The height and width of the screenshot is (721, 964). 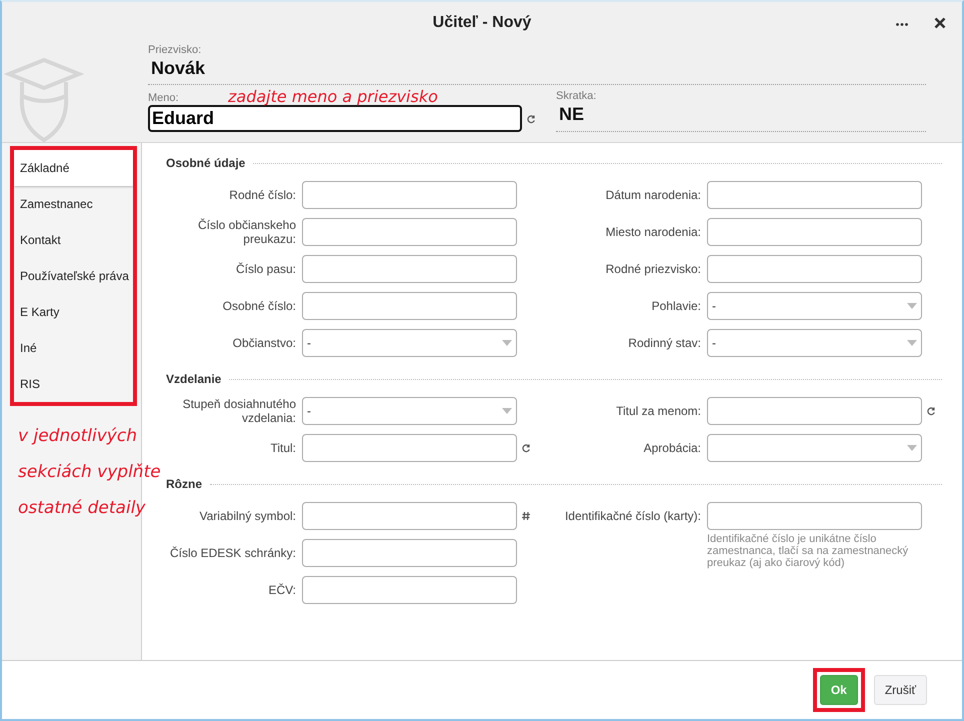 I want to click on field-label: Rodné číslo:, so click(x=262, y=195).